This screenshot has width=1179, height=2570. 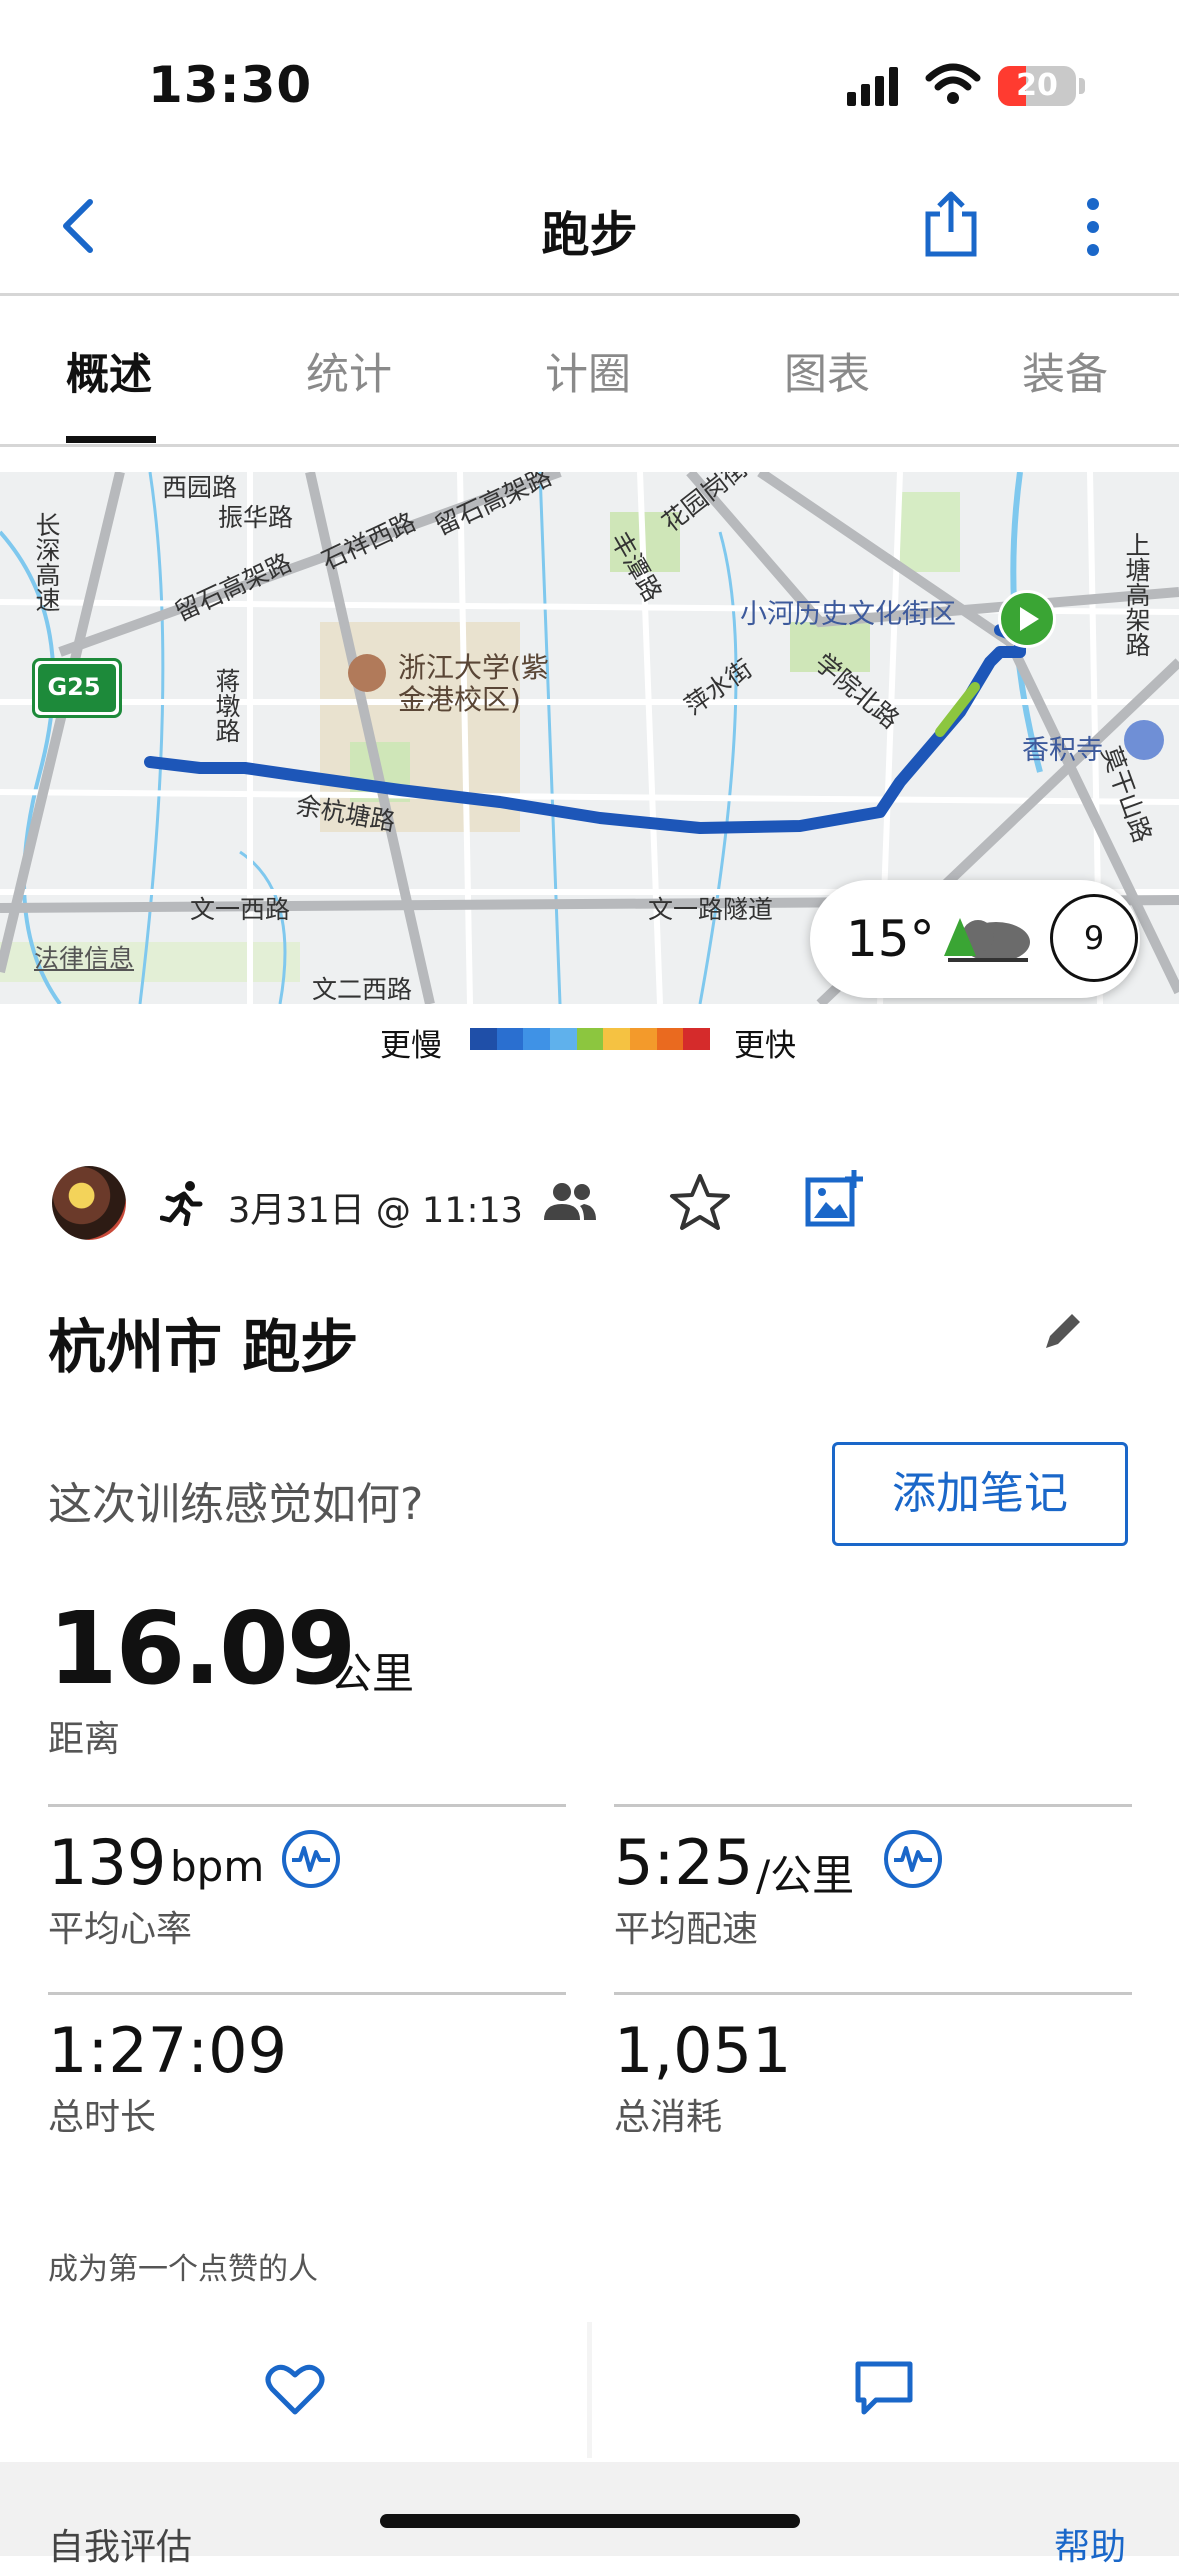 I want to click on weather-widget: 15° 9, so click(x=975, y=939).